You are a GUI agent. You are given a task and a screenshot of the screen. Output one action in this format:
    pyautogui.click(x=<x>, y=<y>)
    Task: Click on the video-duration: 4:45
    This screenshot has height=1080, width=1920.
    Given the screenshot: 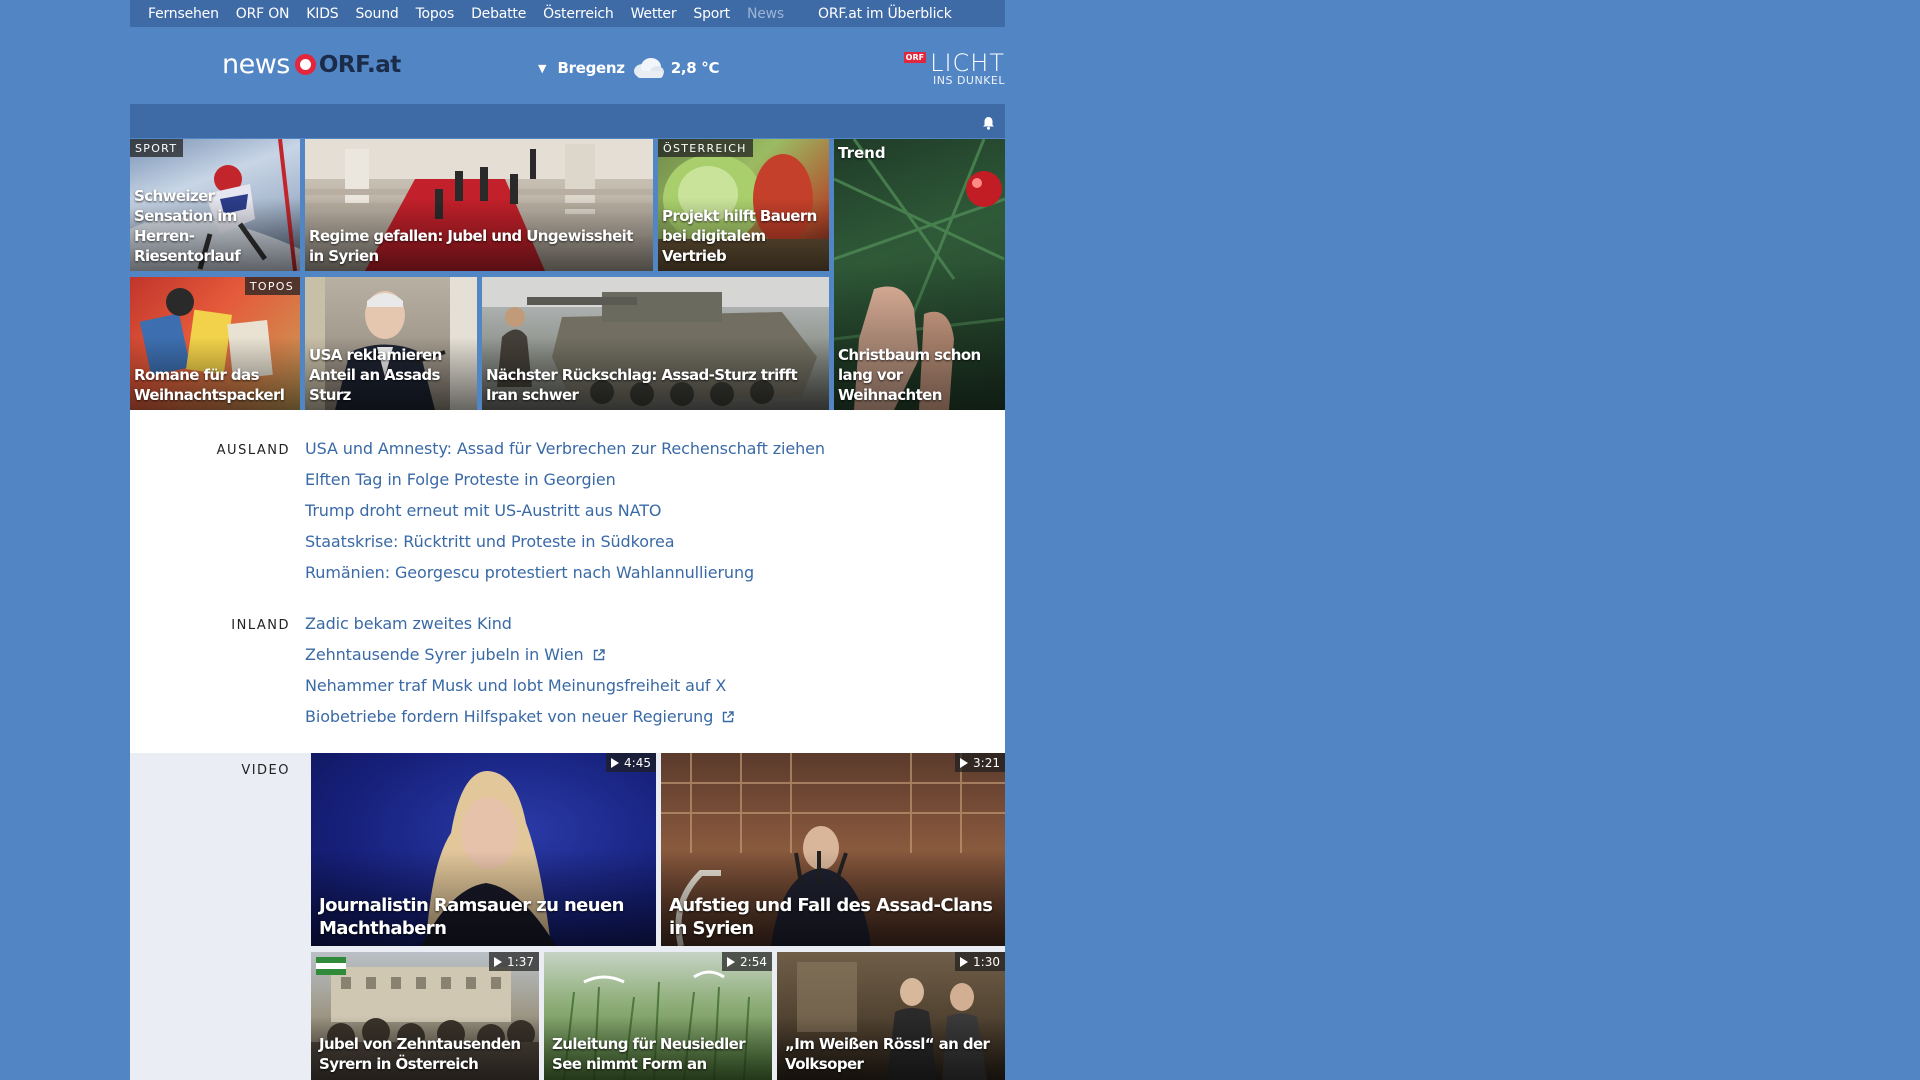 What is the action you would take?
    pyautogui.click(x=631, y=762)
    